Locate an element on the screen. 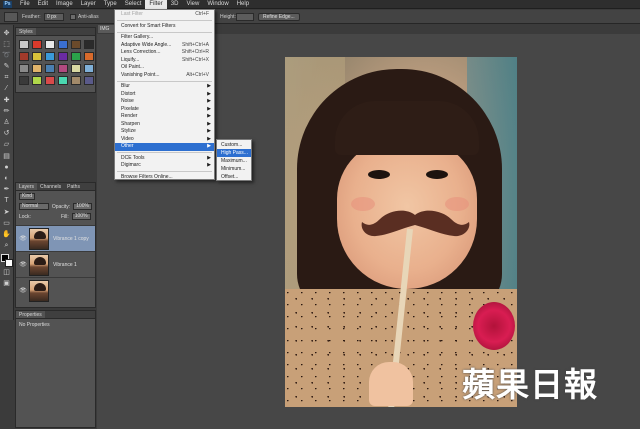 The image size is (640, 429). menu-type: Type is located at coordinates (110, 4).